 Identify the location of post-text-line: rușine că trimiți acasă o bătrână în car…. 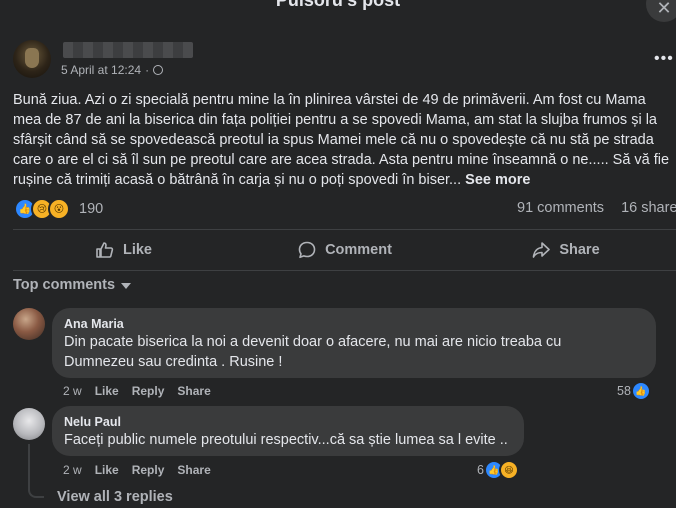
(237, 180).